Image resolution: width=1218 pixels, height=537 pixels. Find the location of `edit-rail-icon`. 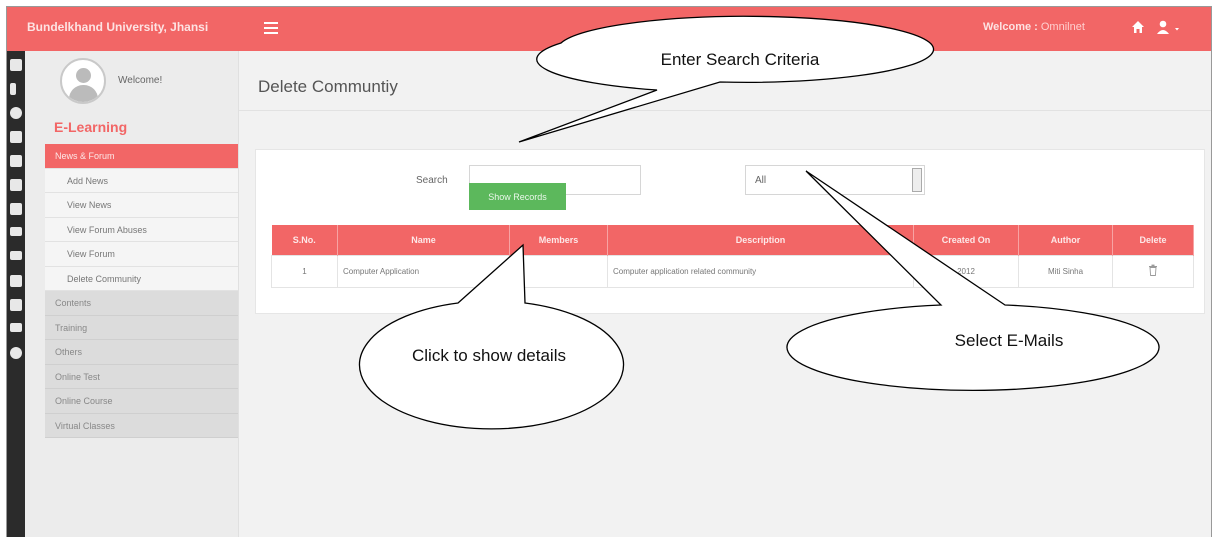

edit-rail-icon is located at coordinates (16, 185).